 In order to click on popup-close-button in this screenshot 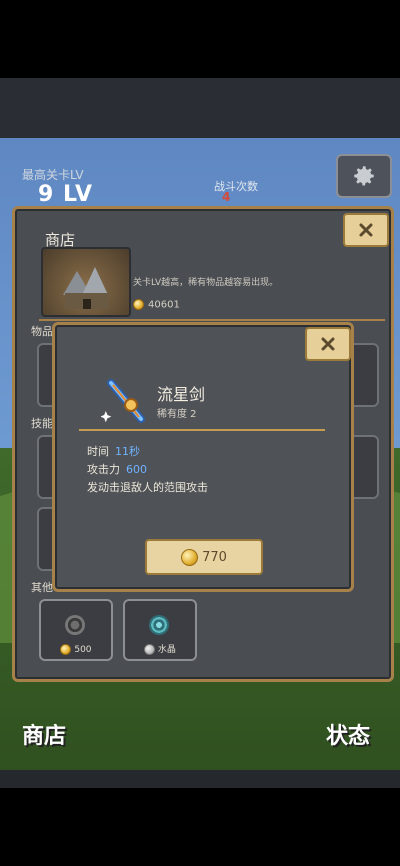, I will do `click(328, 344)`.